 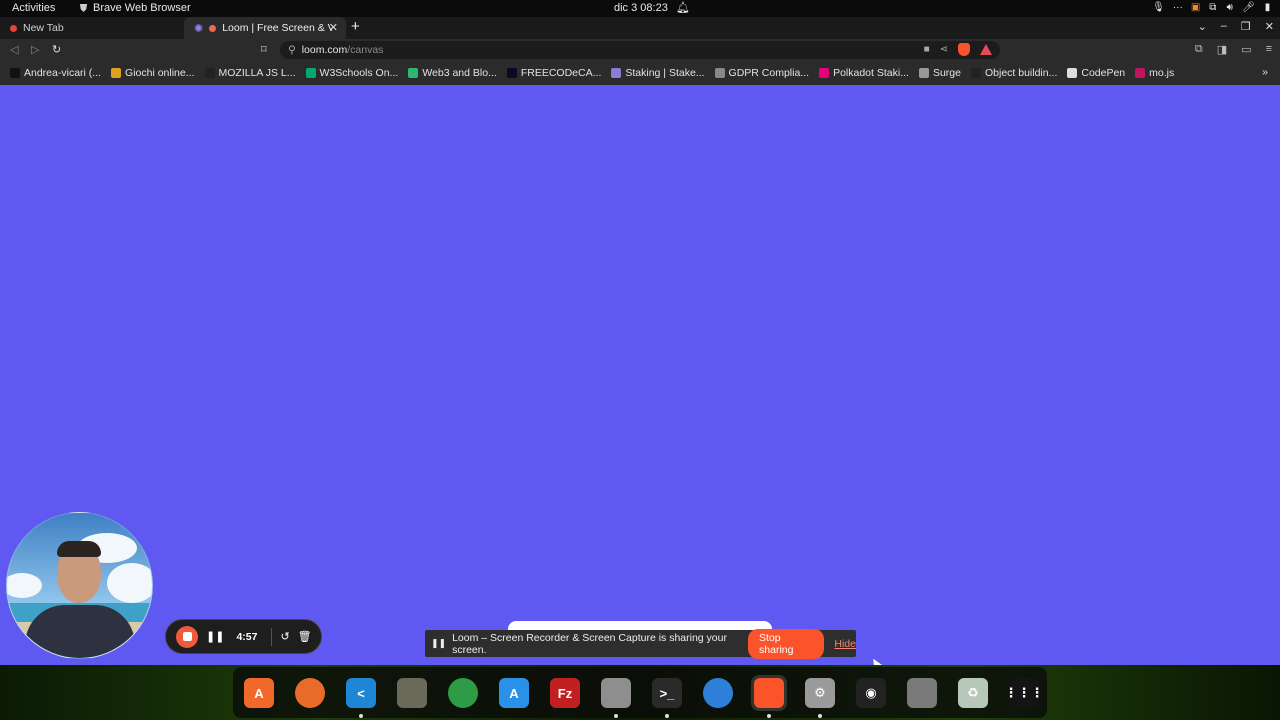 I want to click on stop-sharing-button: Stop sharing, so click(x=786, y=643).